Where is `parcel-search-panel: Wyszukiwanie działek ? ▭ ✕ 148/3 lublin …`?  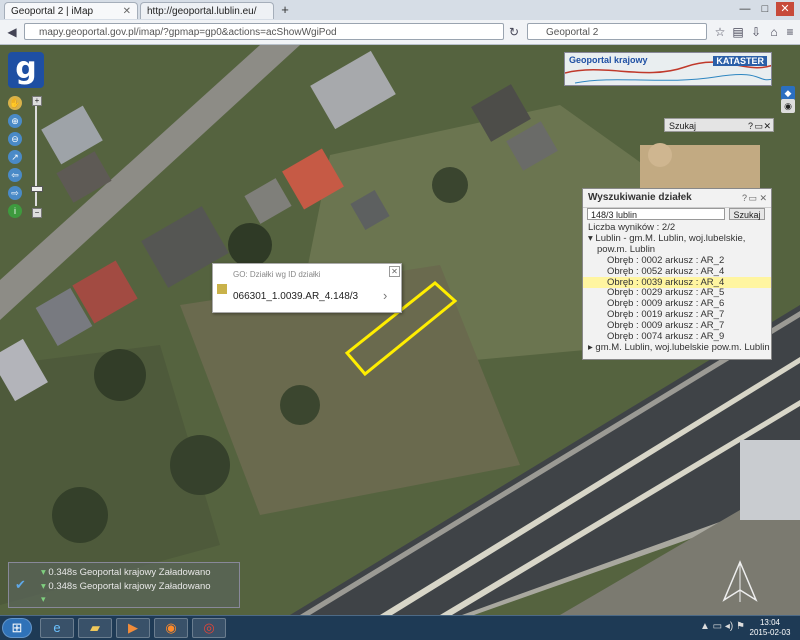 parcel-search-panel: Wyszukiwanie działek ? ▭ ✕ 148/3 lublin … is located at coordinates (677, 274).